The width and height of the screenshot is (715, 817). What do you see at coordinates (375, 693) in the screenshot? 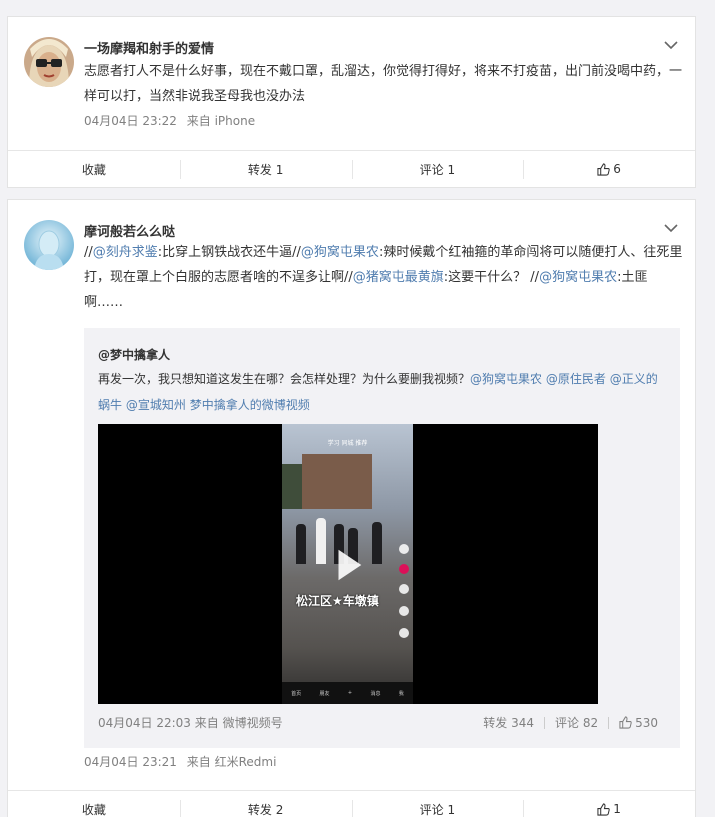
I see `video-nav-item: 消息` at bounding box center [375, 693].